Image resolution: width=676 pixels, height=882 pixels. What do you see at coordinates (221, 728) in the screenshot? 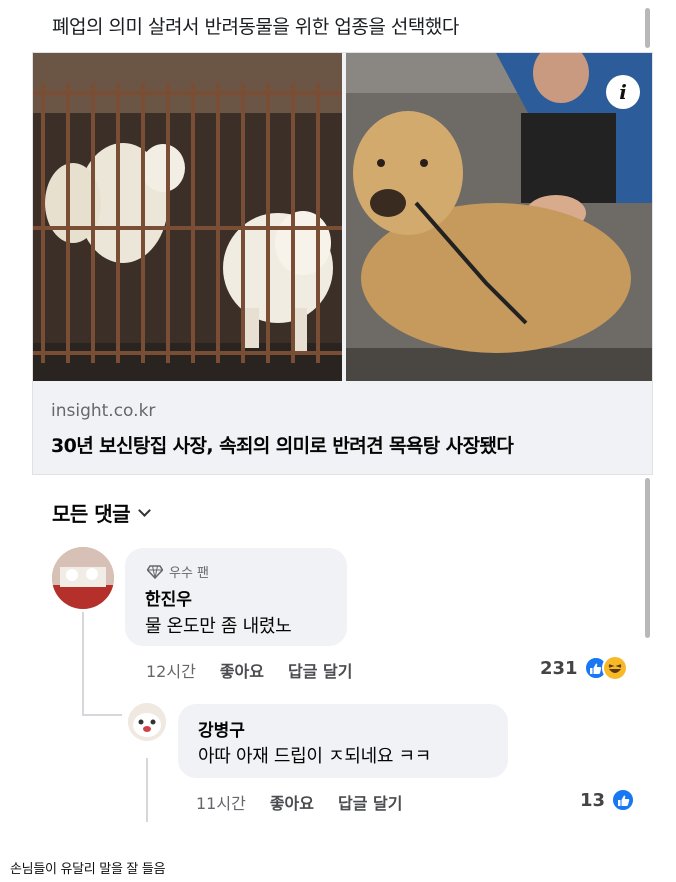
I see `comment-author: 강병구` at bounding box center [221, 728].